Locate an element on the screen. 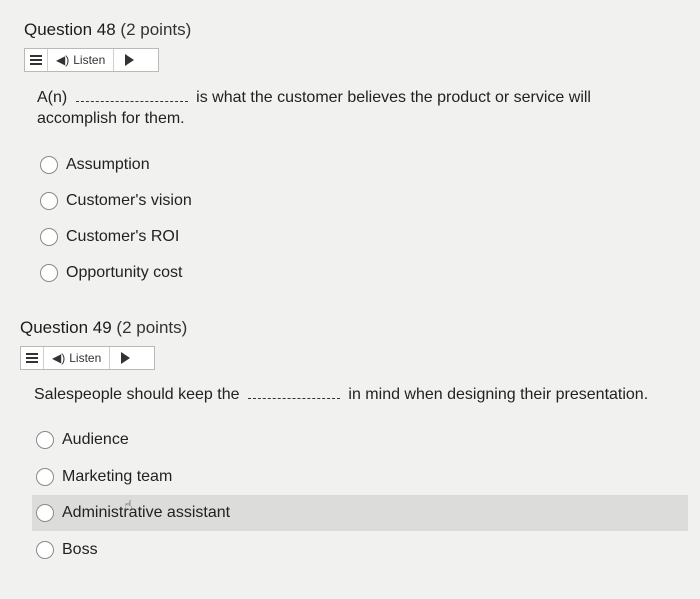 The image size is (700, 599). option-label: Audience is located at coordinates (95, 439).